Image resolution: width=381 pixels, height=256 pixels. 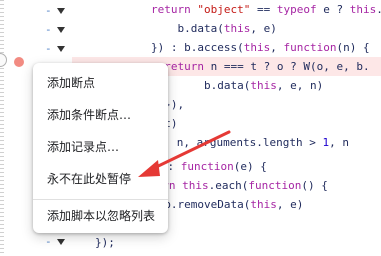 I want to click on code-token: , e, n), so click(x=300, y=85).